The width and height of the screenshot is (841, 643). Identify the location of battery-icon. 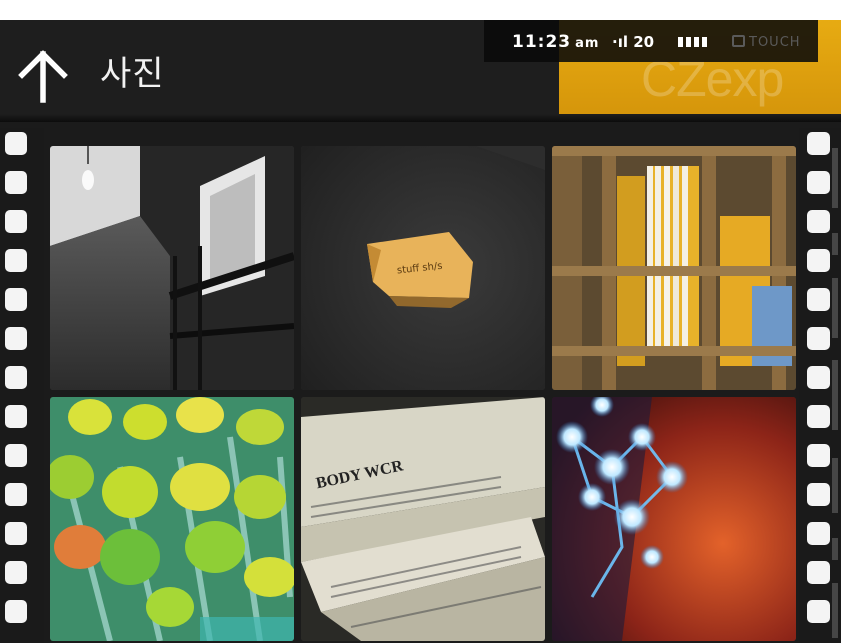
(694, 42).